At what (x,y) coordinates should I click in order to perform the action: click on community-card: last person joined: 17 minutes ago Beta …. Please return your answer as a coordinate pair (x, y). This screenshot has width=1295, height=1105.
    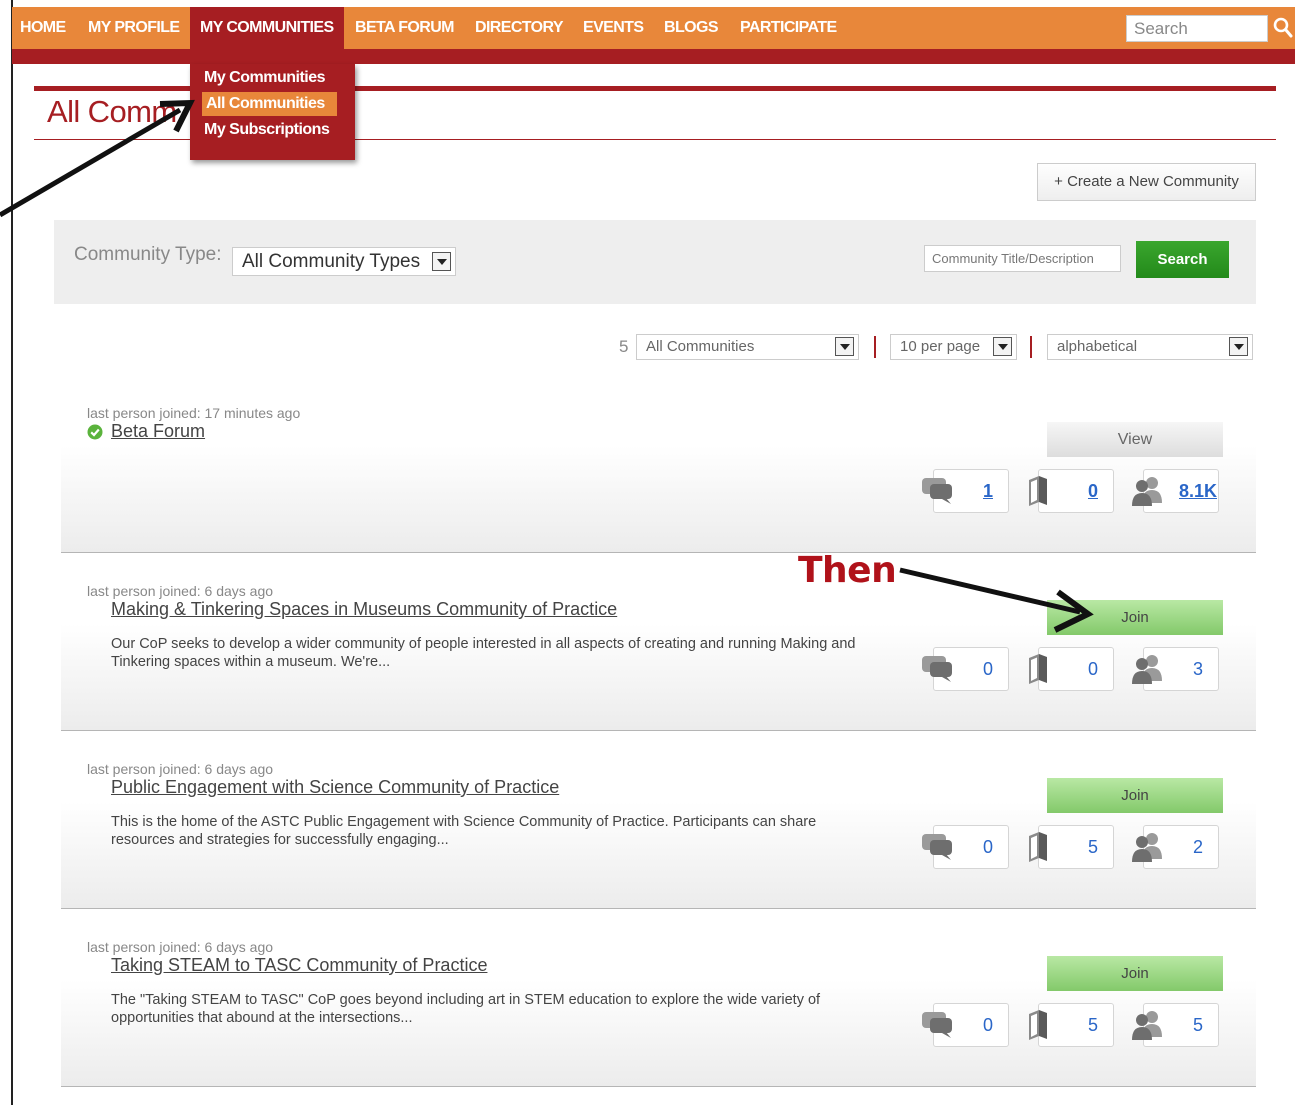
    Looking at the image, I should click on (658, 464).